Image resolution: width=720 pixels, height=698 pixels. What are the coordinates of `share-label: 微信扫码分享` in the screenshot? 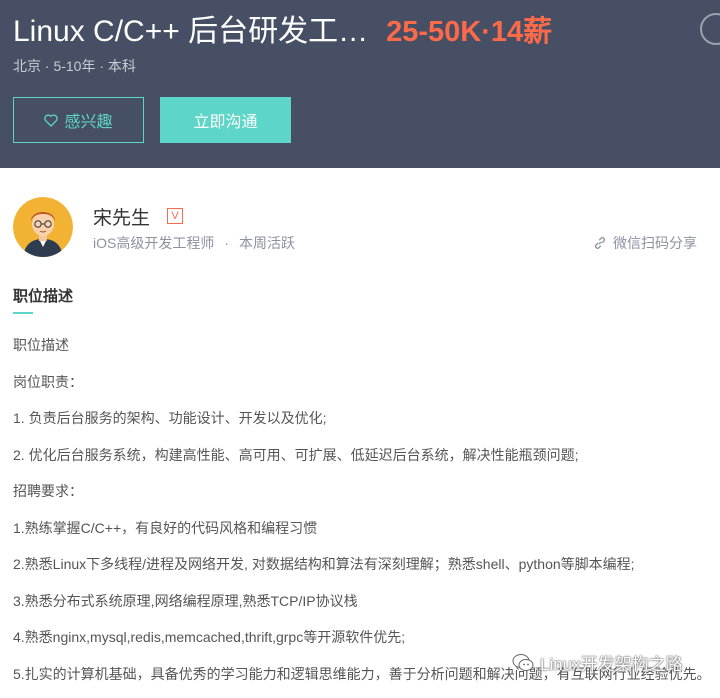 It's located at (655, 243).